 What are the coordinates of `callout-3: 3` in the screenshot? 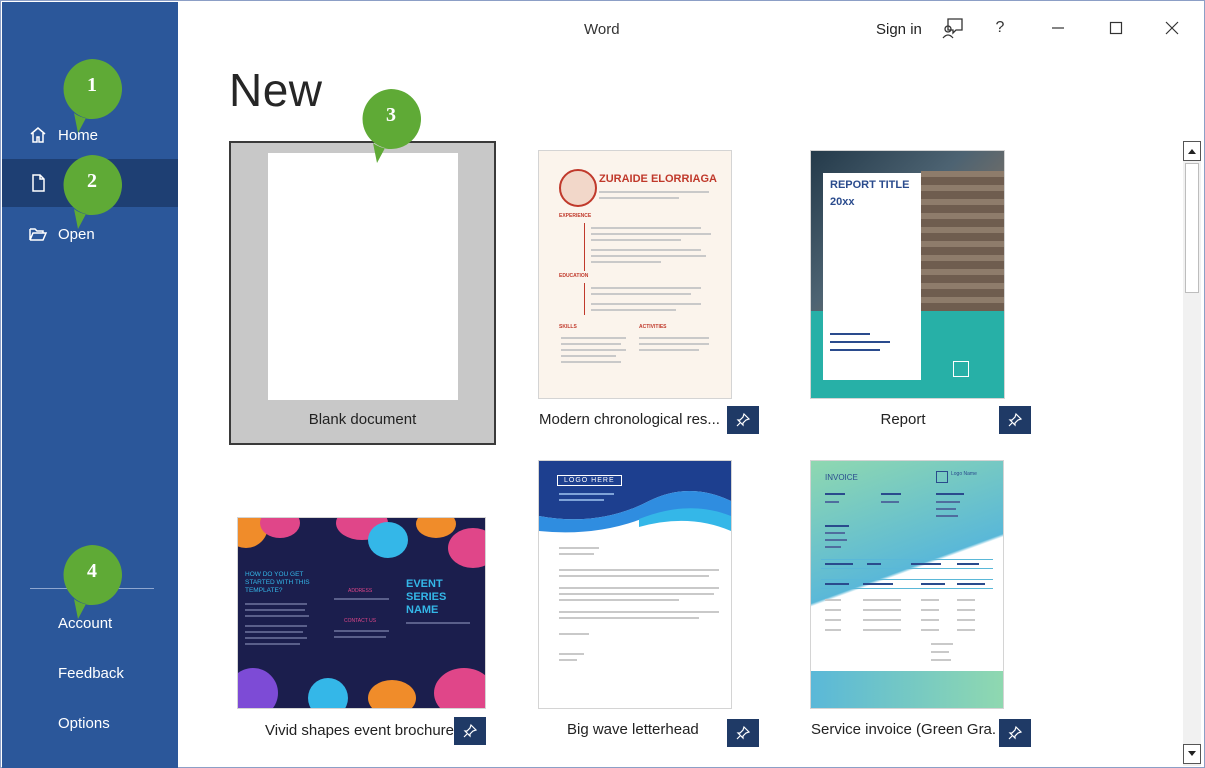 It's located at (391, 125).